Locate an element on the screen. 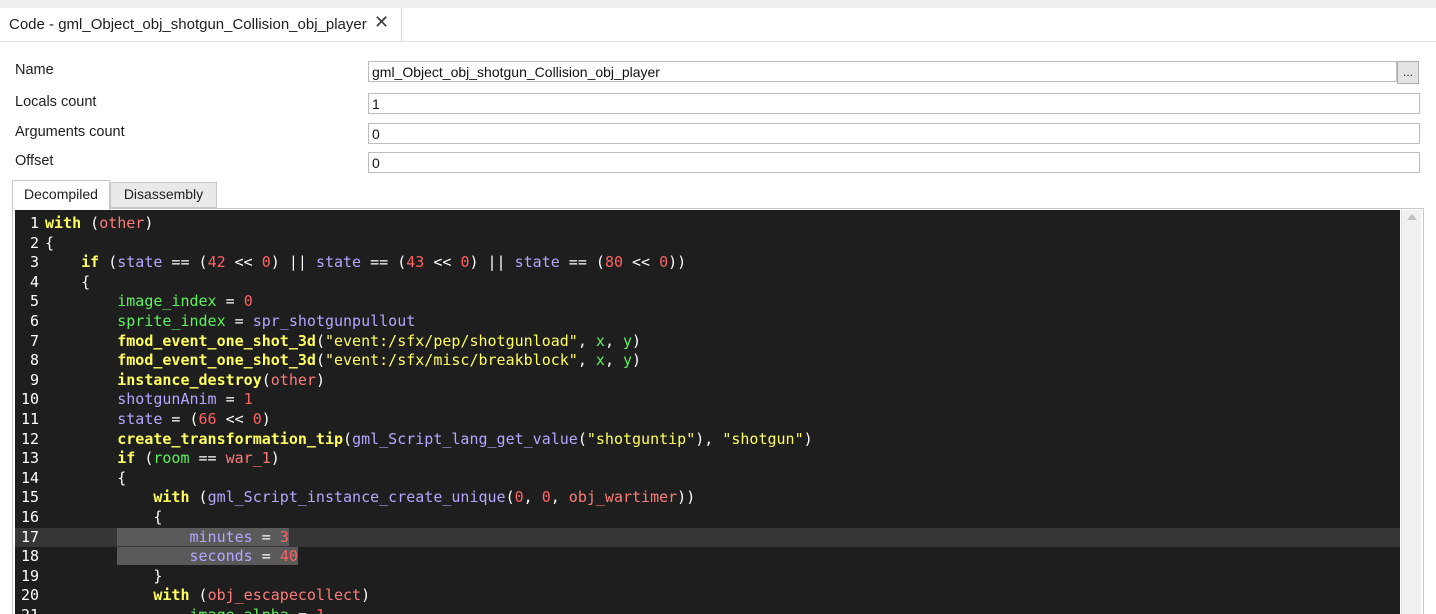 Image resolution: width=1436 pixels, height=614 pixels. line-number: 3 is located at coordinates (34, 262).